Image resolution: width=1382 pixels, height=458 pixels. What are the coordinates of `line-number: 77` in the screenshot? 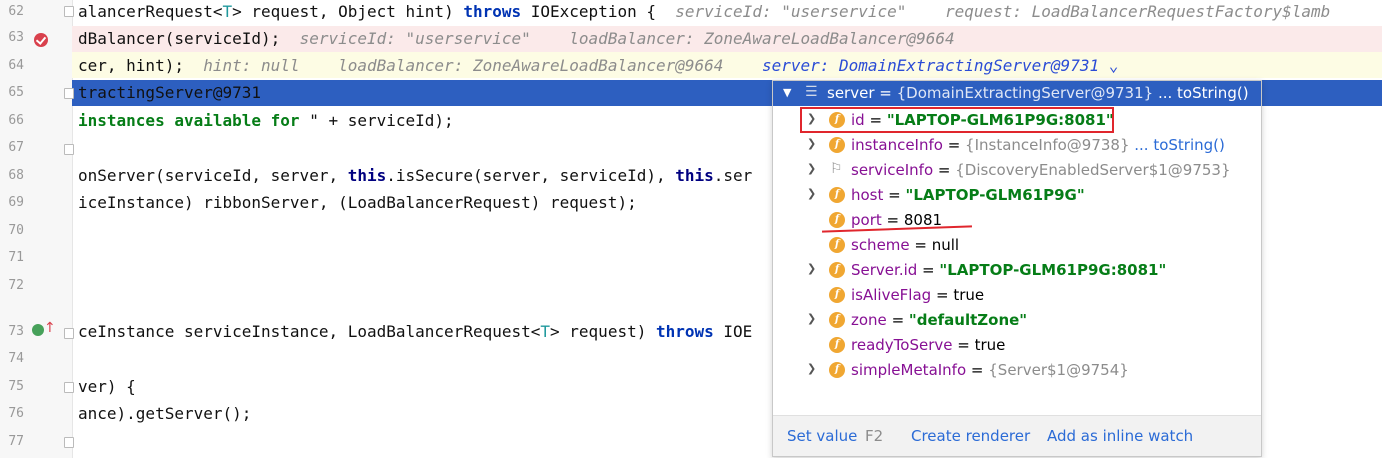 It's located at (16, 441).